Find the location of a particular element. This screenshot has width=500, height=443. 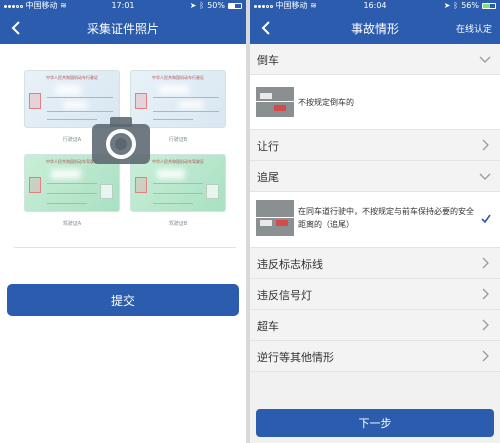

section-rear-end: 追尾 is located at coordinates (375, 176).